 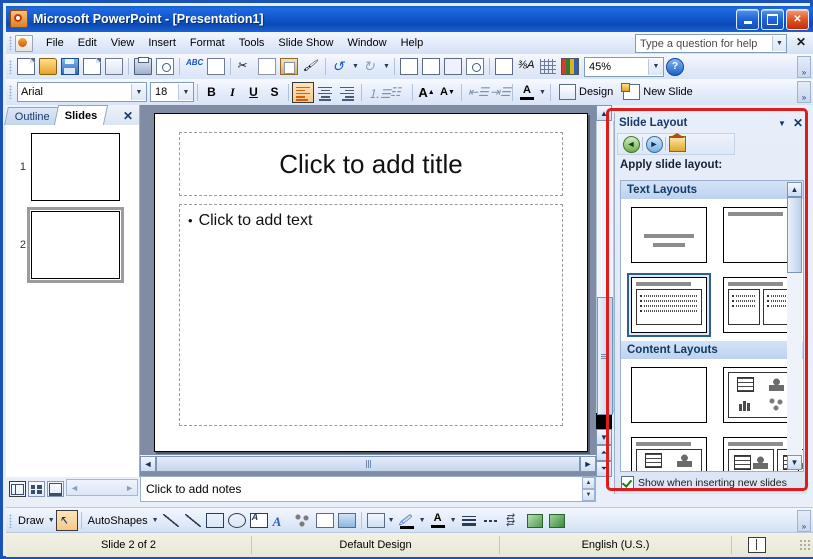 I want to click on save-button, so click(x=70, y=66).